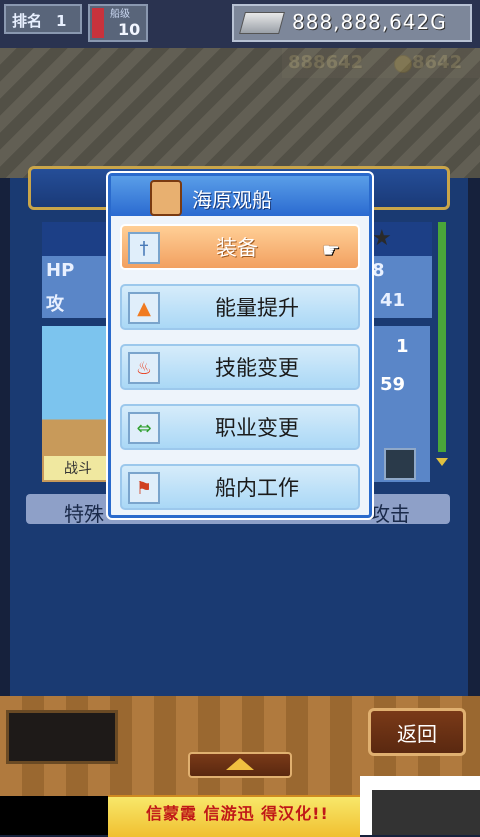  What do you see at coordinates (129, 29) in the screenshot?
I see `level-value: 10` at bounding box center [129, 29].